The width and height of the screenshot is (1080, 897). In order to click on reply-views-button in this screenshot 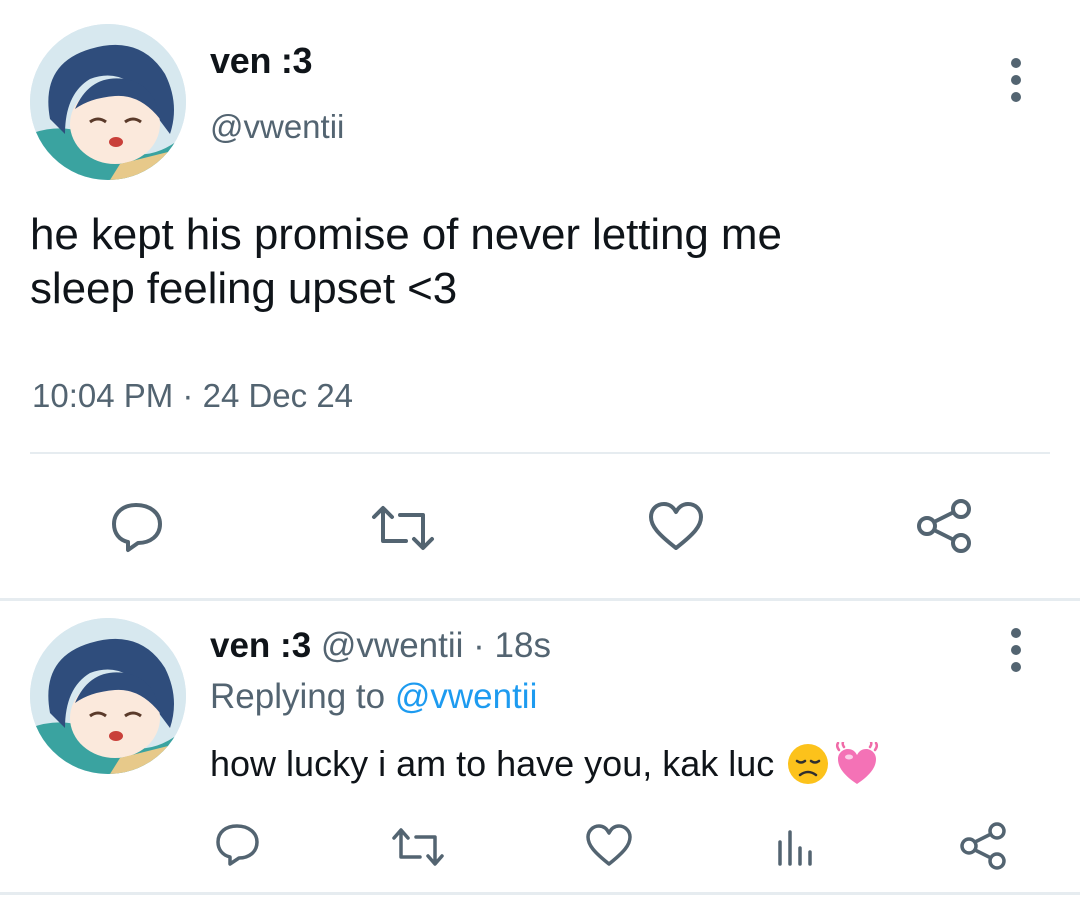, I will do `click(796, 848)`.